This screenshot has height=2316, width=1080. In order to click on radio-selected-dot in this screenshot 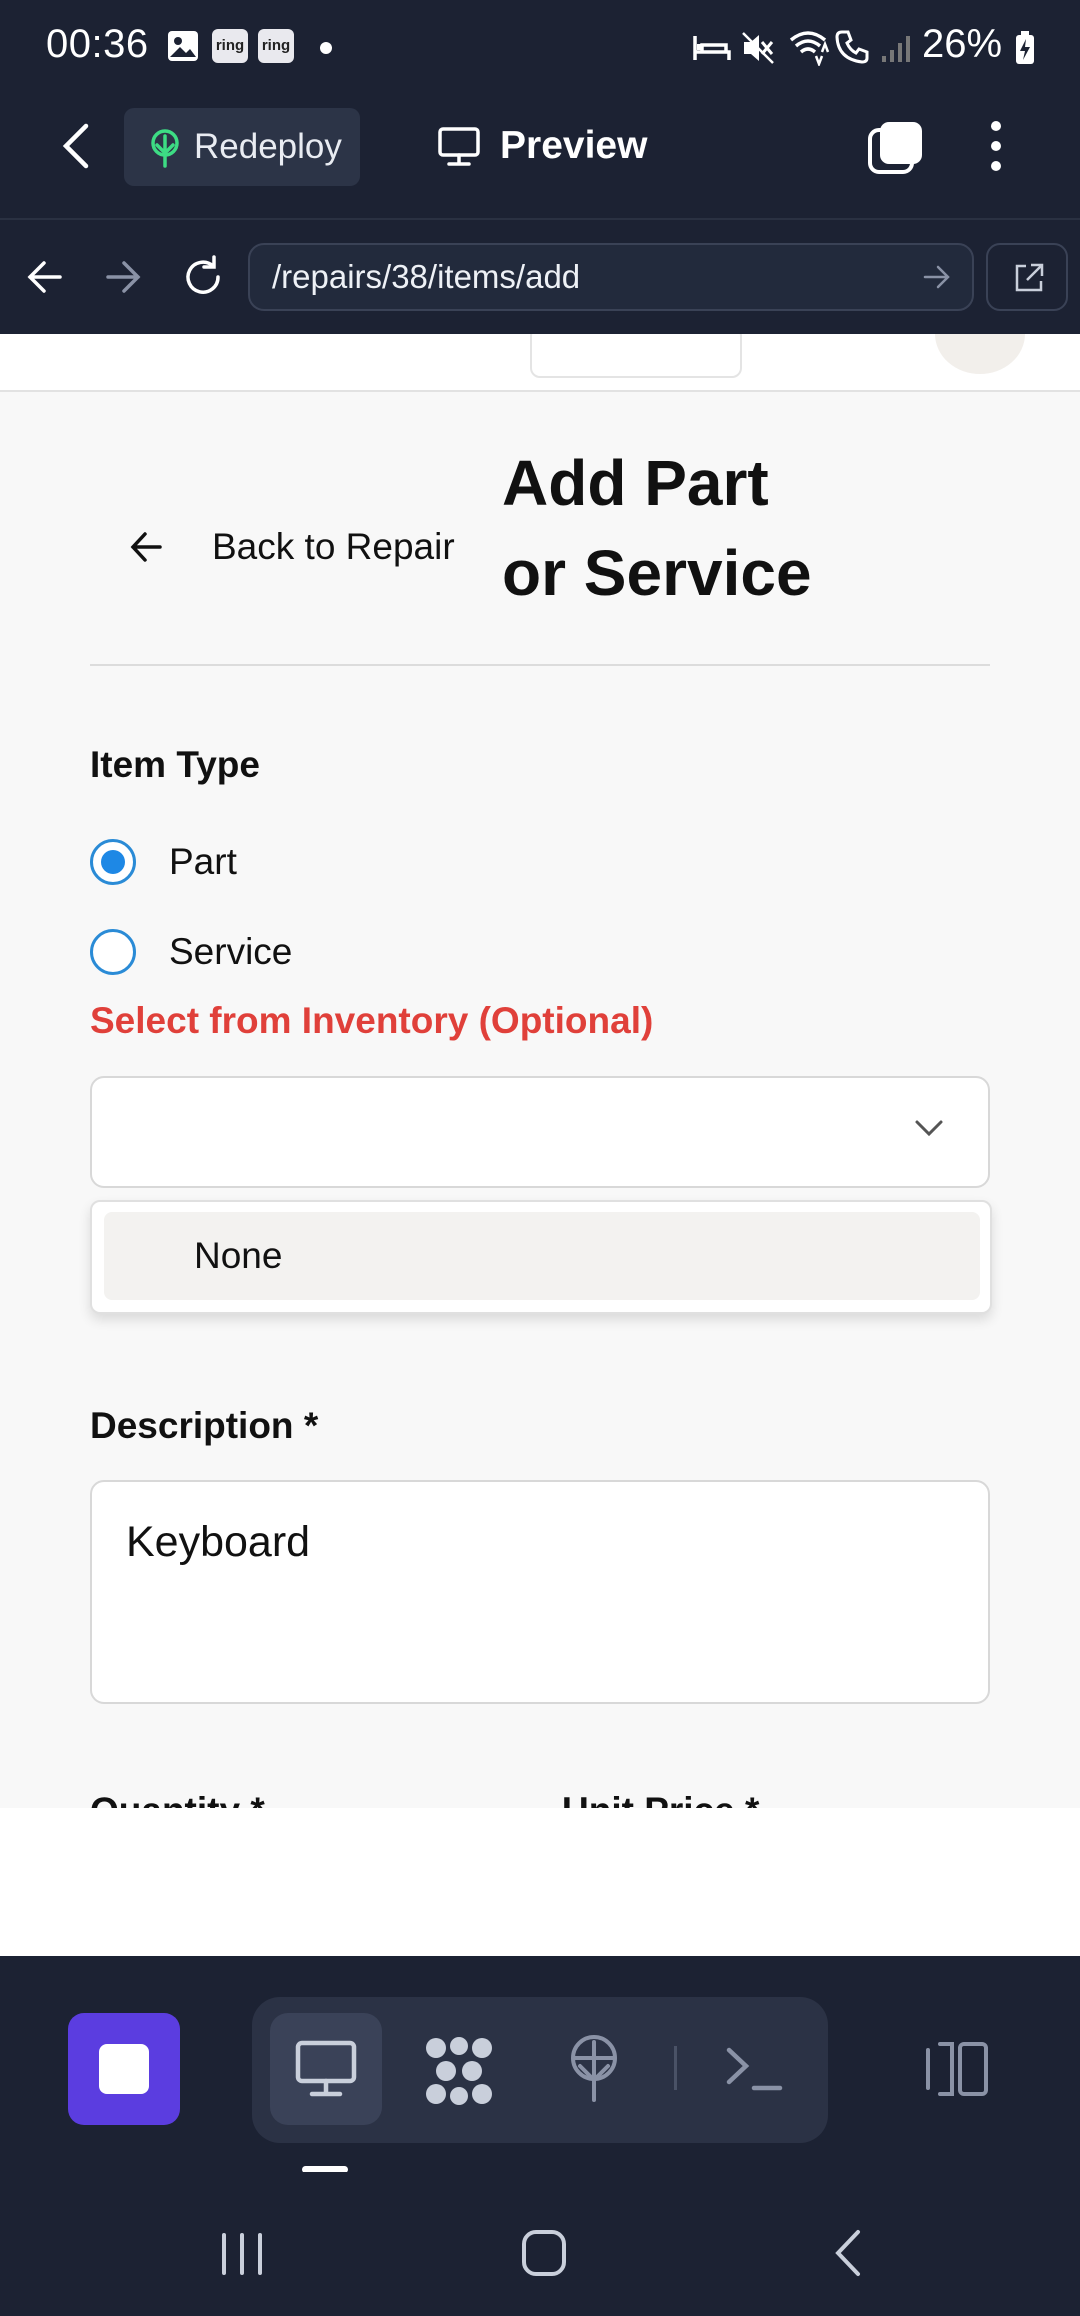, I will do `click(113, 862)`.